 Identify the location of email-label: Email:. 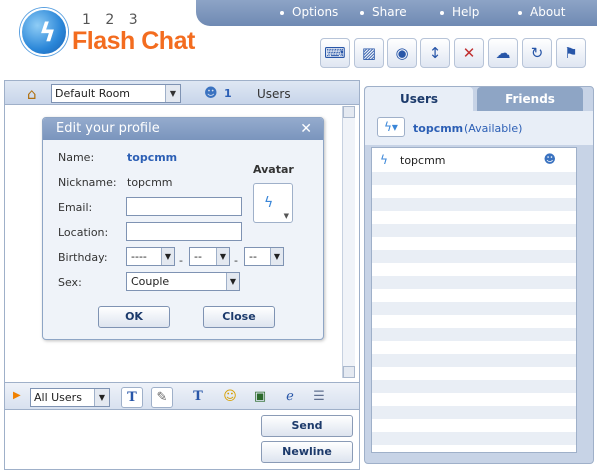
(75, 207).